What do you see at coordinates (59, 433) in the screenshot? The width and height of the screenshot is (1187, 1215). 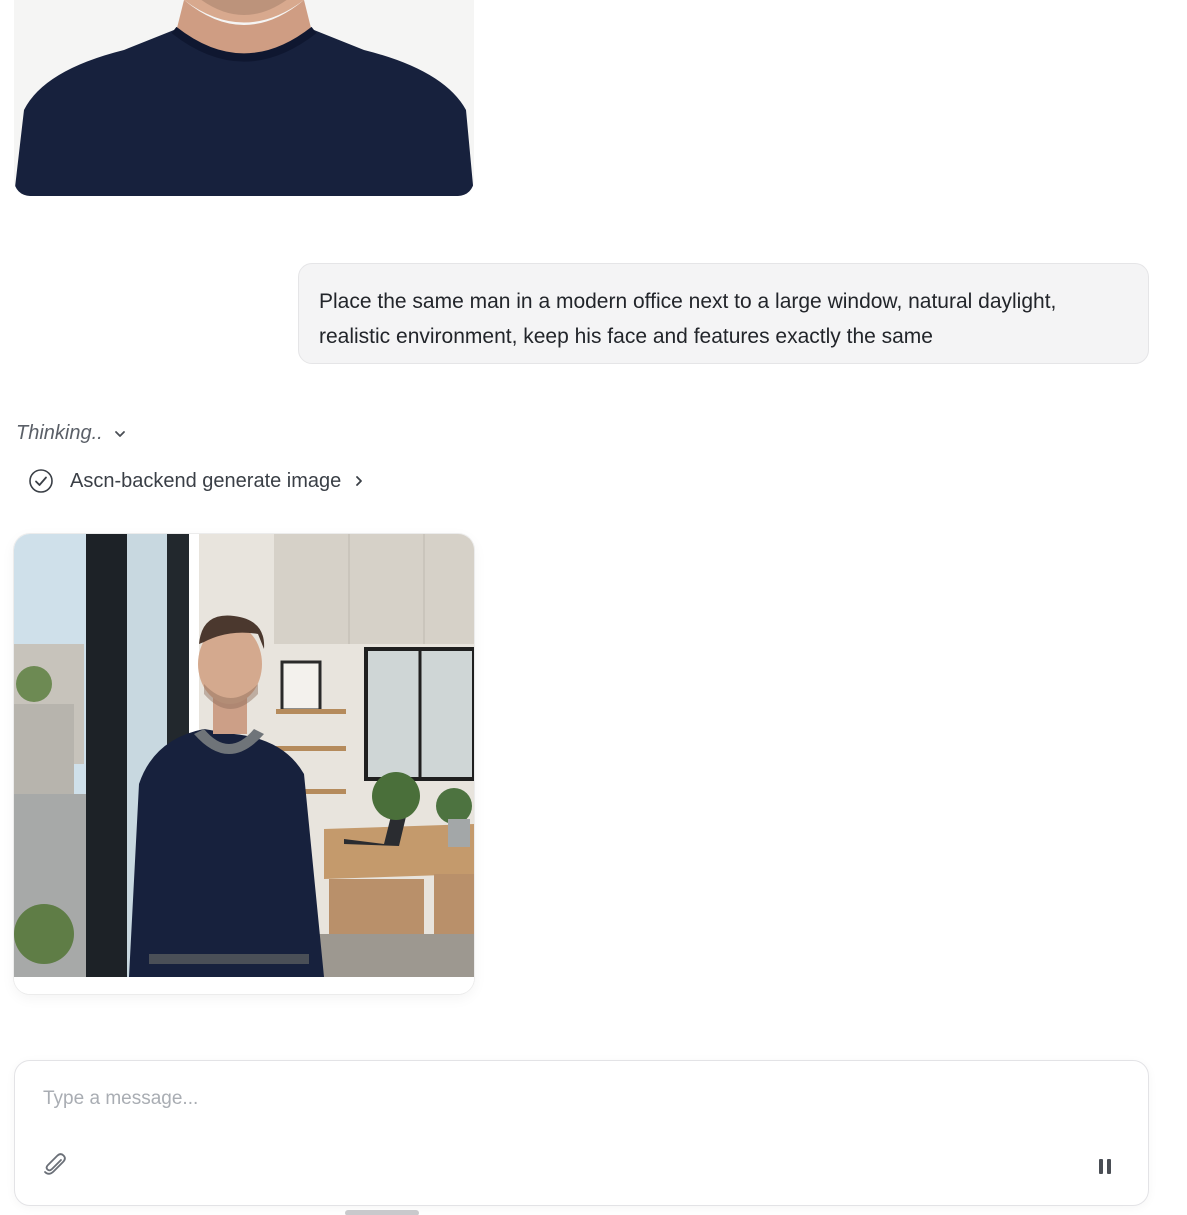 I see `thinking-label: Thinking..` at bounding box center [59, 433].